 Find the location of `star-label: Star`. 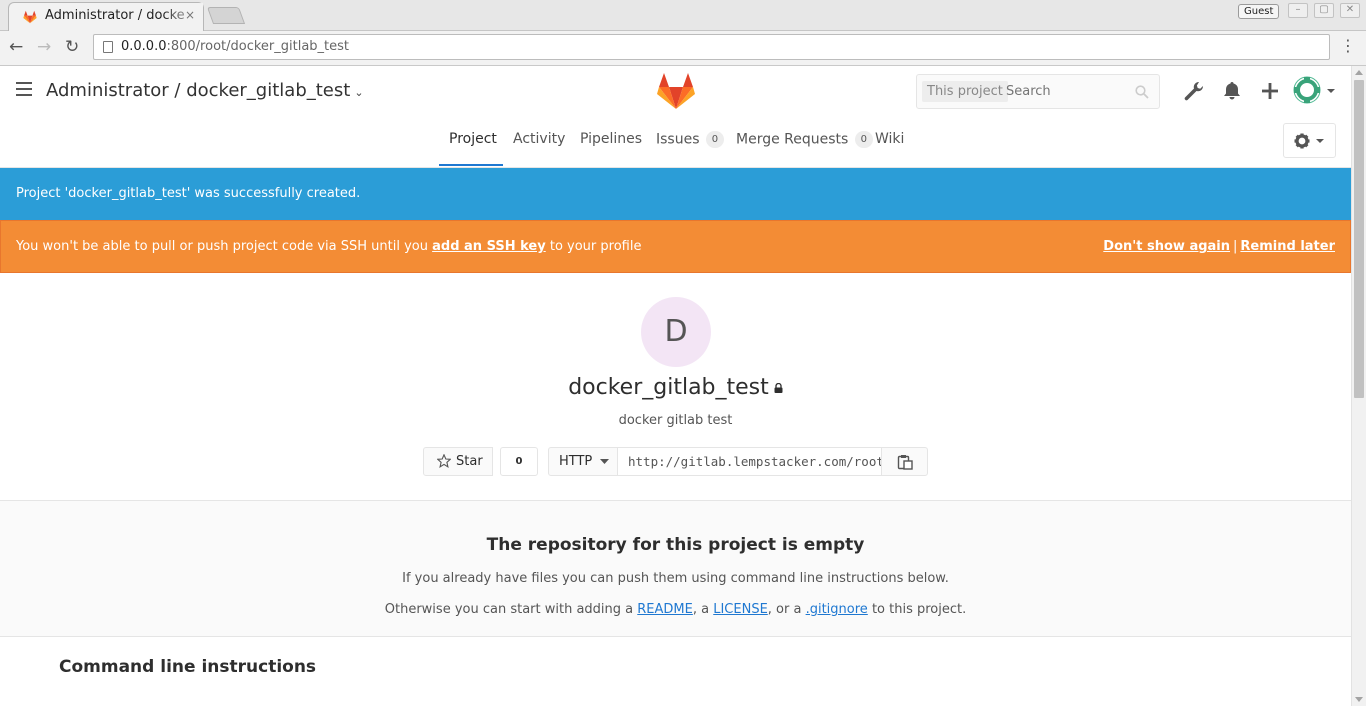

star-label: Star is located at coordinates (469, 461).